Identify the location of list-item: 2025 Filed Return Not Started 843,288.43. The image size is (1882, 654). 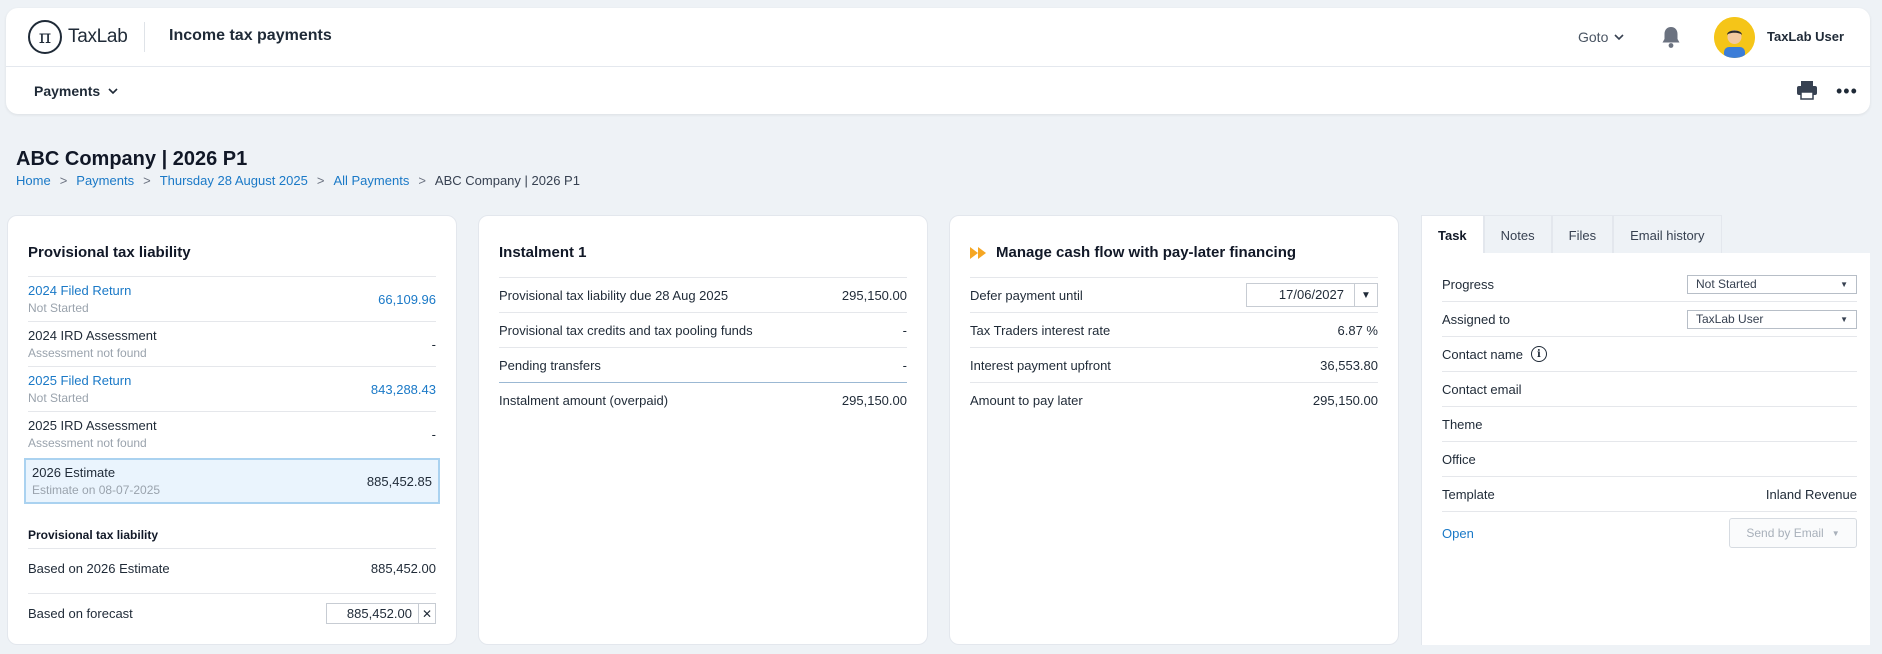
(232, 388).